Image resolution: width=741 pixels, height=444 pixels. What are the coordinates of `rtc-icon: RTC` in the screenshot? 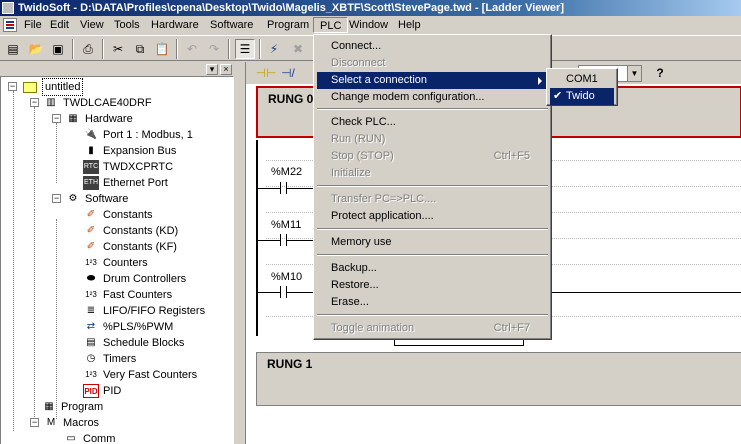 It's located at (91, 167).